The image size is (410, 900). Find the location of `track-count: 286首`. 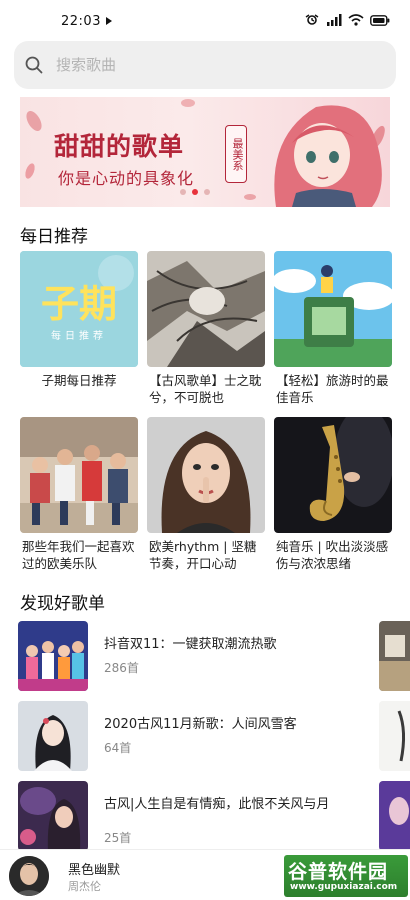

track-count: 286首 is located at coordinates (121, 668).